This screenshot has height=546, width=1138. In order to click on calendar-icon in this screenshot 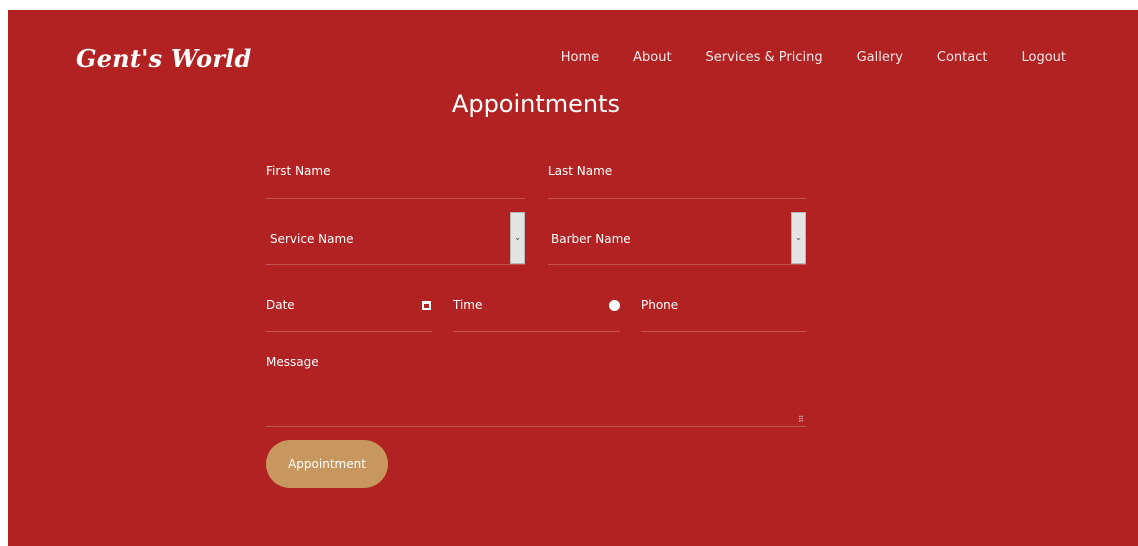, I will do `click(426, 305)`.